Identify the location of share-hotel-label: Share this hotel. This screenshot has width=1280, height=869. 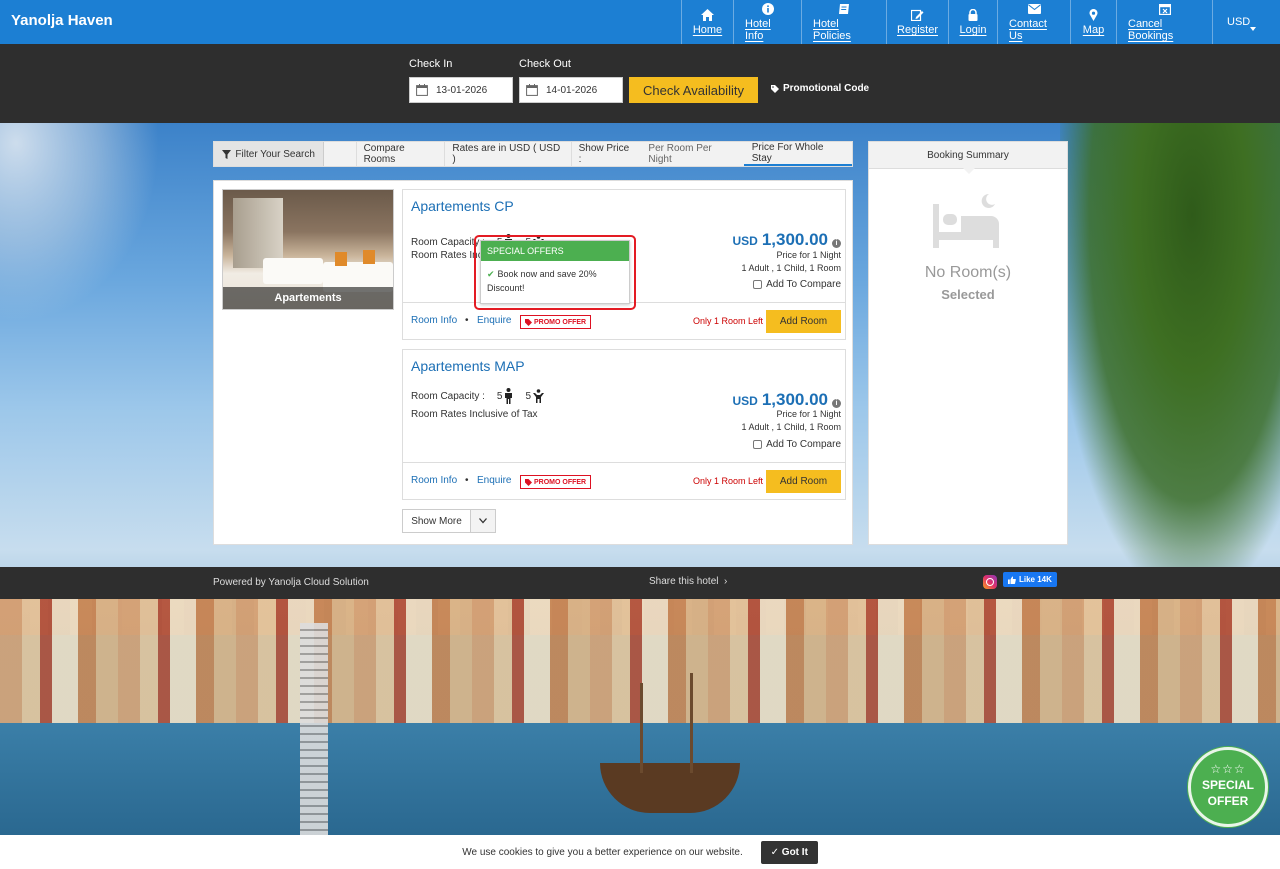
(684, 581).